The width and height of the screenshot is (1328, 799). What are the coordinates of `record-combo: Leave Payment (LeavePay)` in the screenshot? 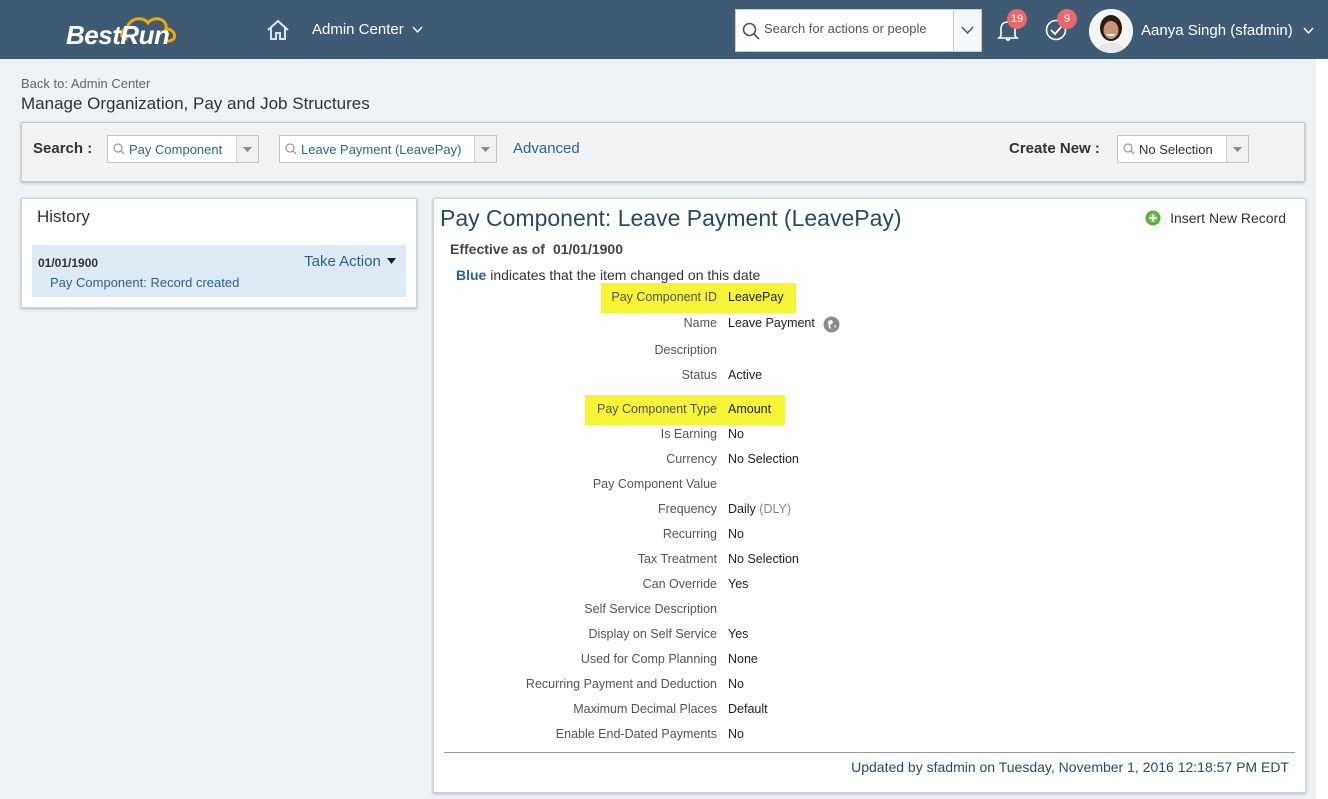 It's located at (388, 149).